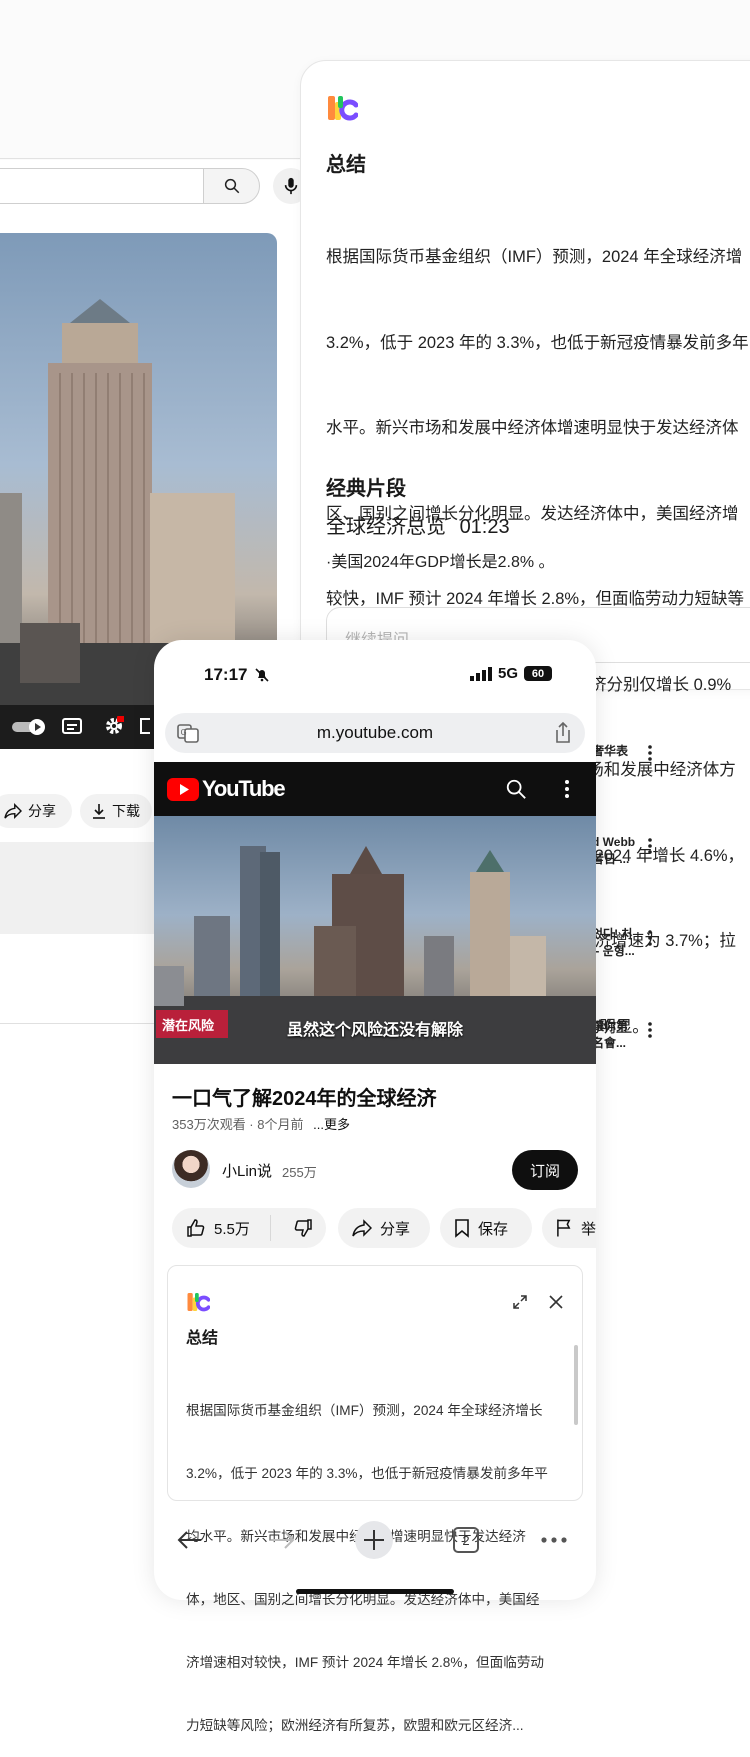 This screenshot has height=1757, width=750. I want to click on report-button: 举, so click(569, 1228).